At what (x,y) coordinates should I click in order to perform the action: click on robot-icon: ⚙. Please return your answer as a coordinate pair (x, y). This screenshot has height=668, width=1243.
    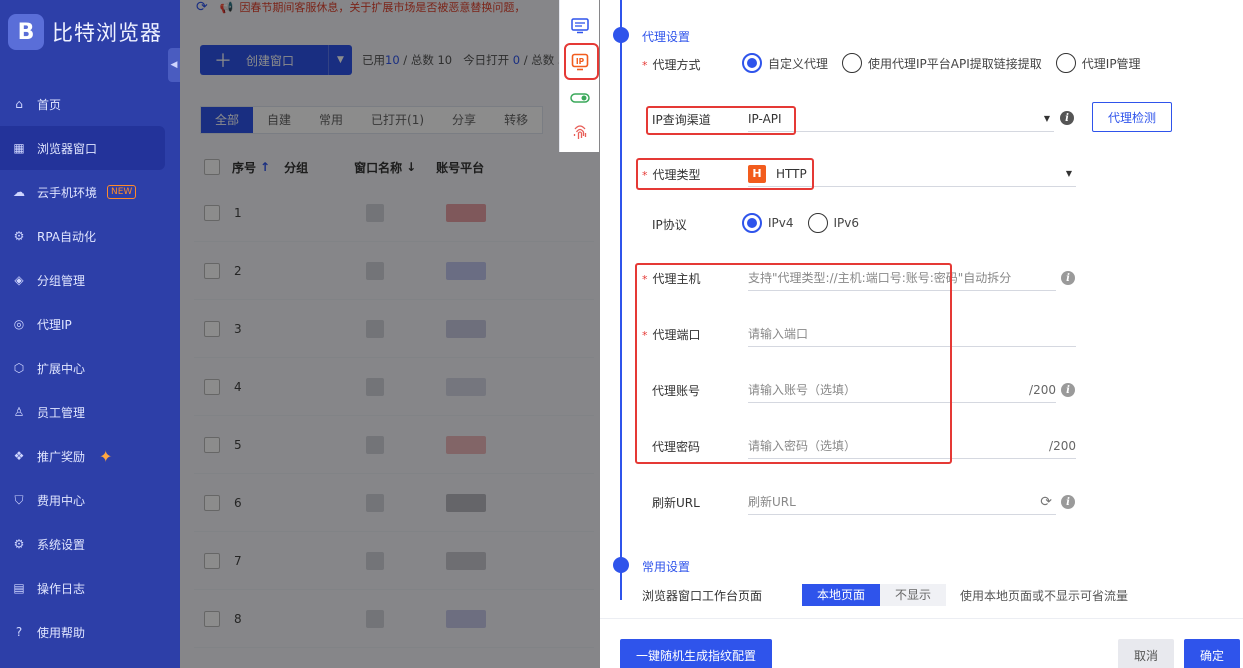
    Looking at the image, I should click on (19, 236).